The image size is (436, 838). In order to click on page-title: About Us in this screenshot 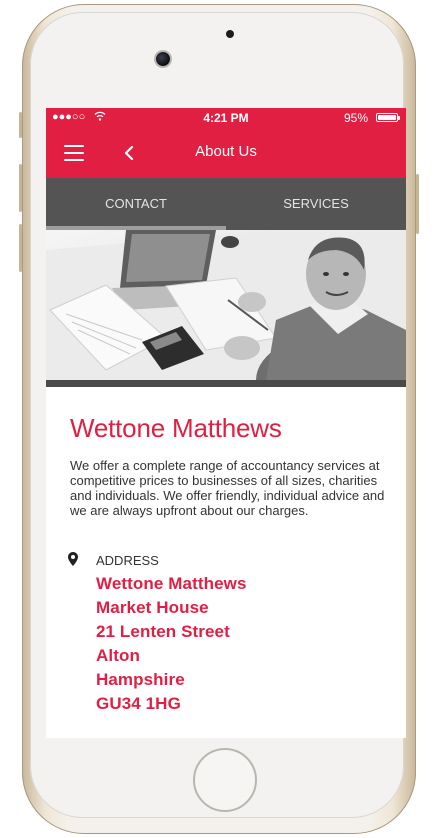, I will do `click(226, 151)`.